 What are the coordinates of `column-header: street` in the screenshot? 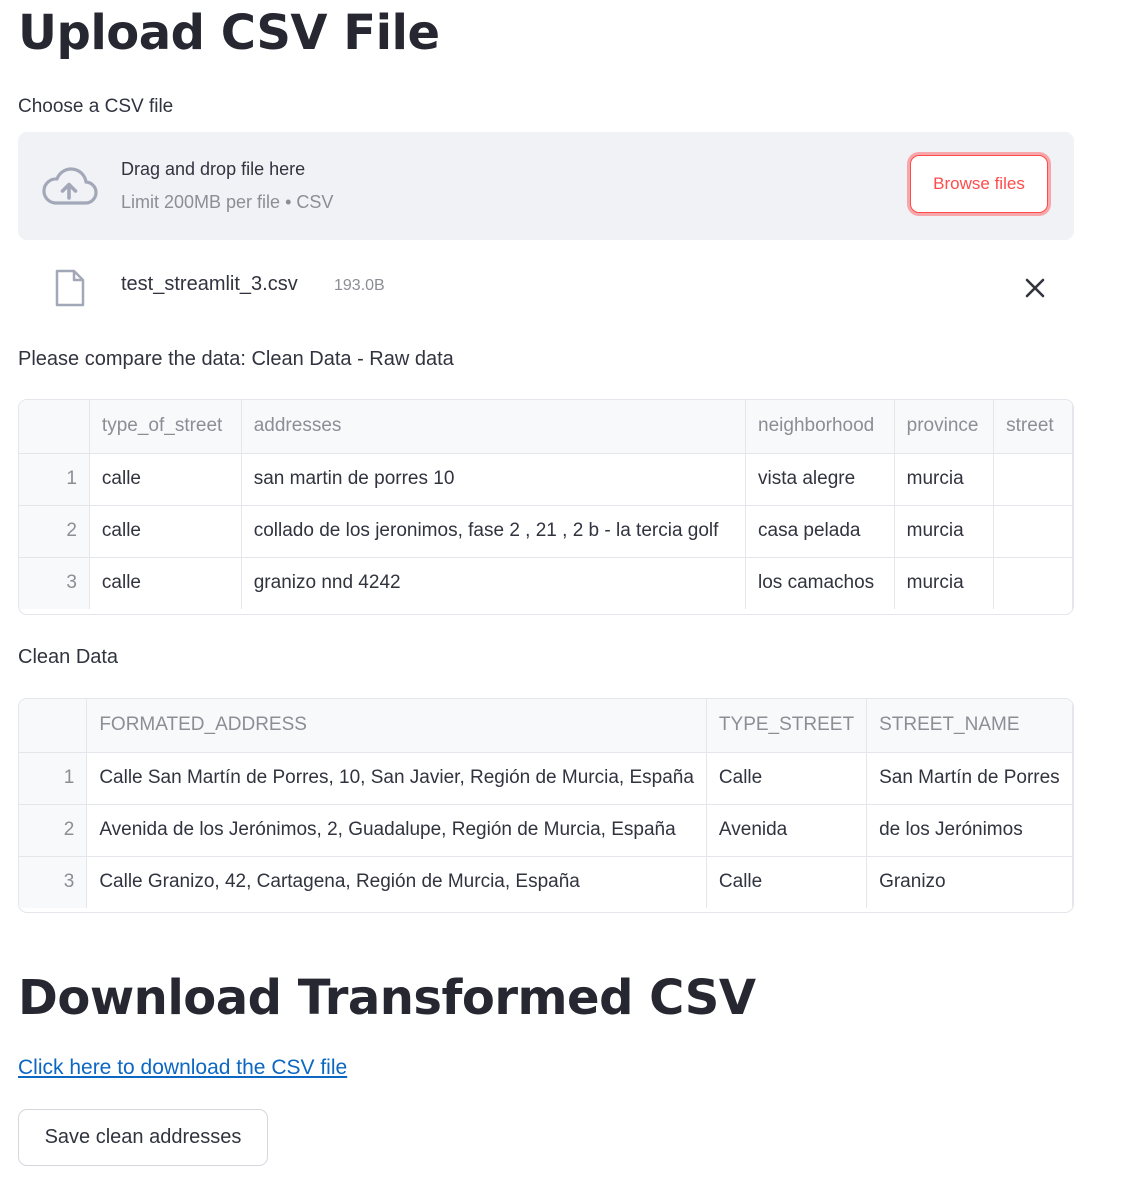 It's located at (1033, 427).